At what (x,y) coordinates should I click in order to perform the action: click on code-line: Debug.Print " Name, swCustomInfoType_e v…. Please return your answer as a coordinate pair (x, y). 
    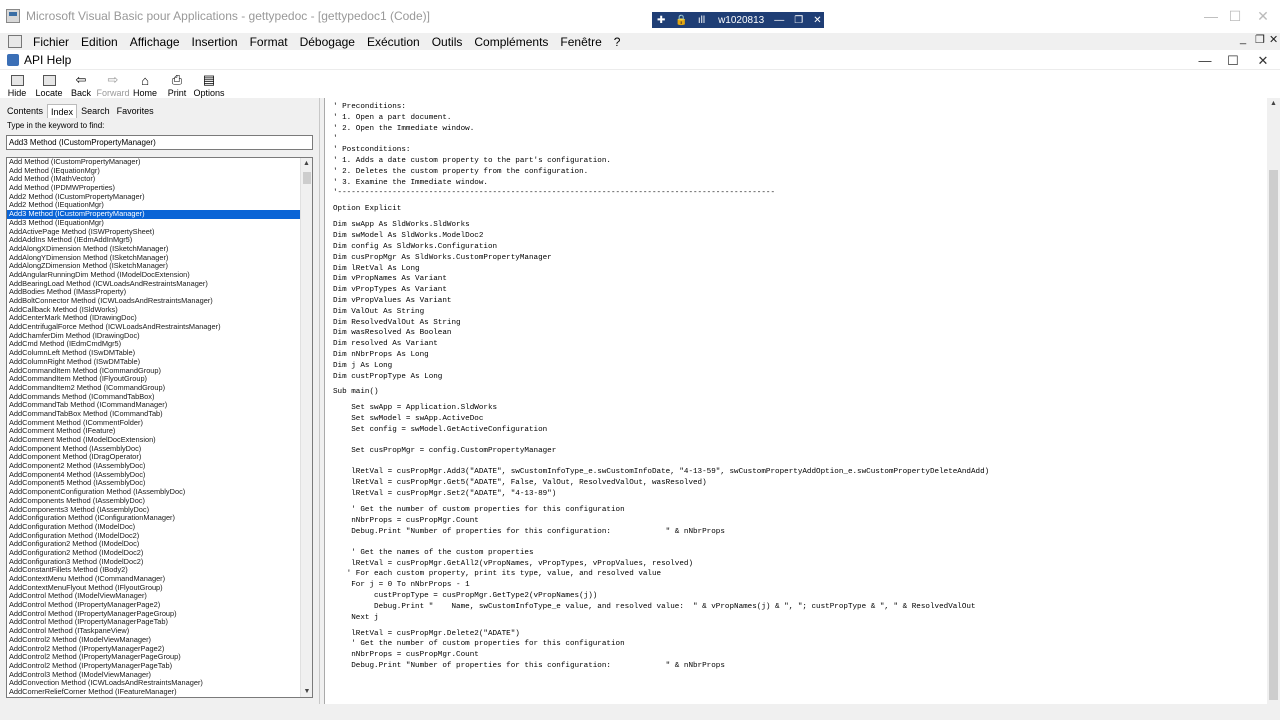
    Looking at the image, I should click on (654, 606).